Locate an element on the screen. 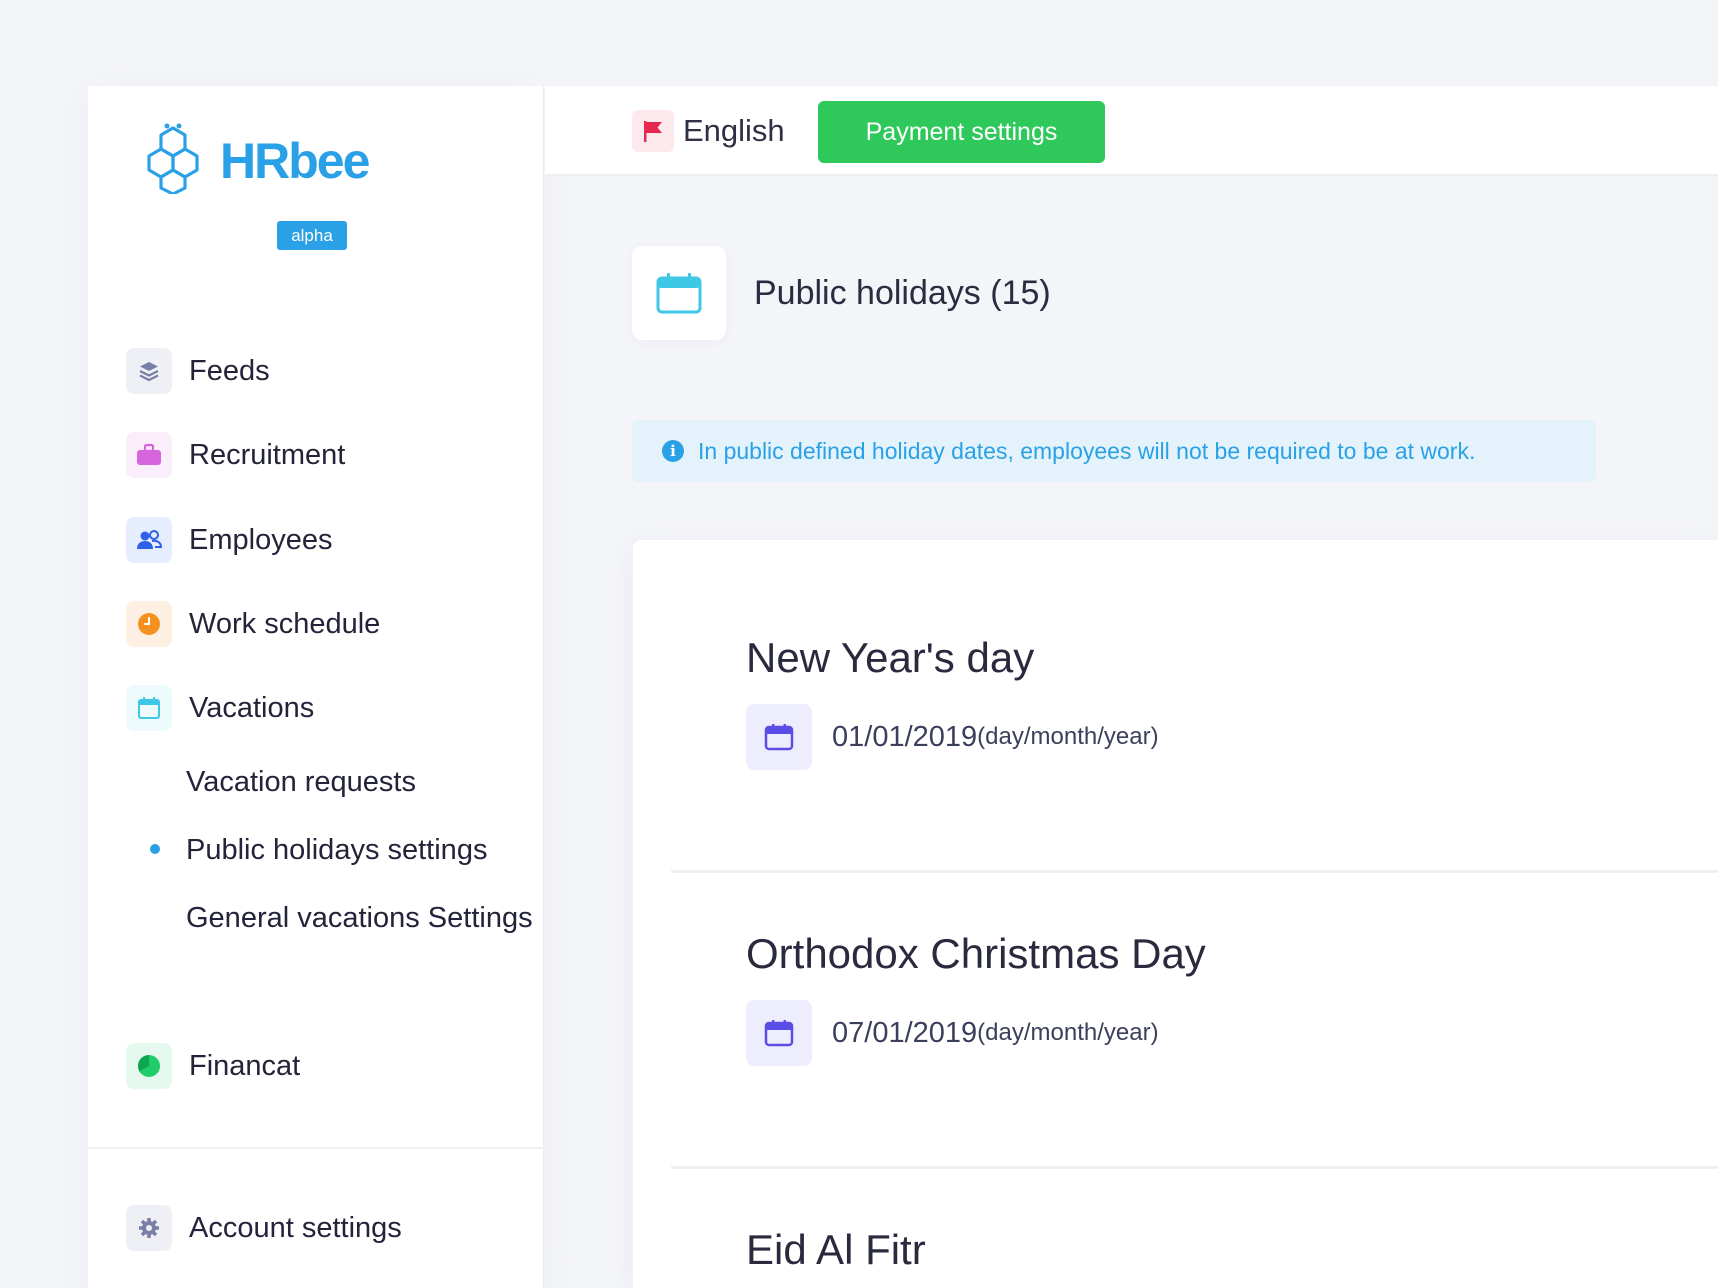  honeycomb-logo-icon is located at coordinates (173, 158).